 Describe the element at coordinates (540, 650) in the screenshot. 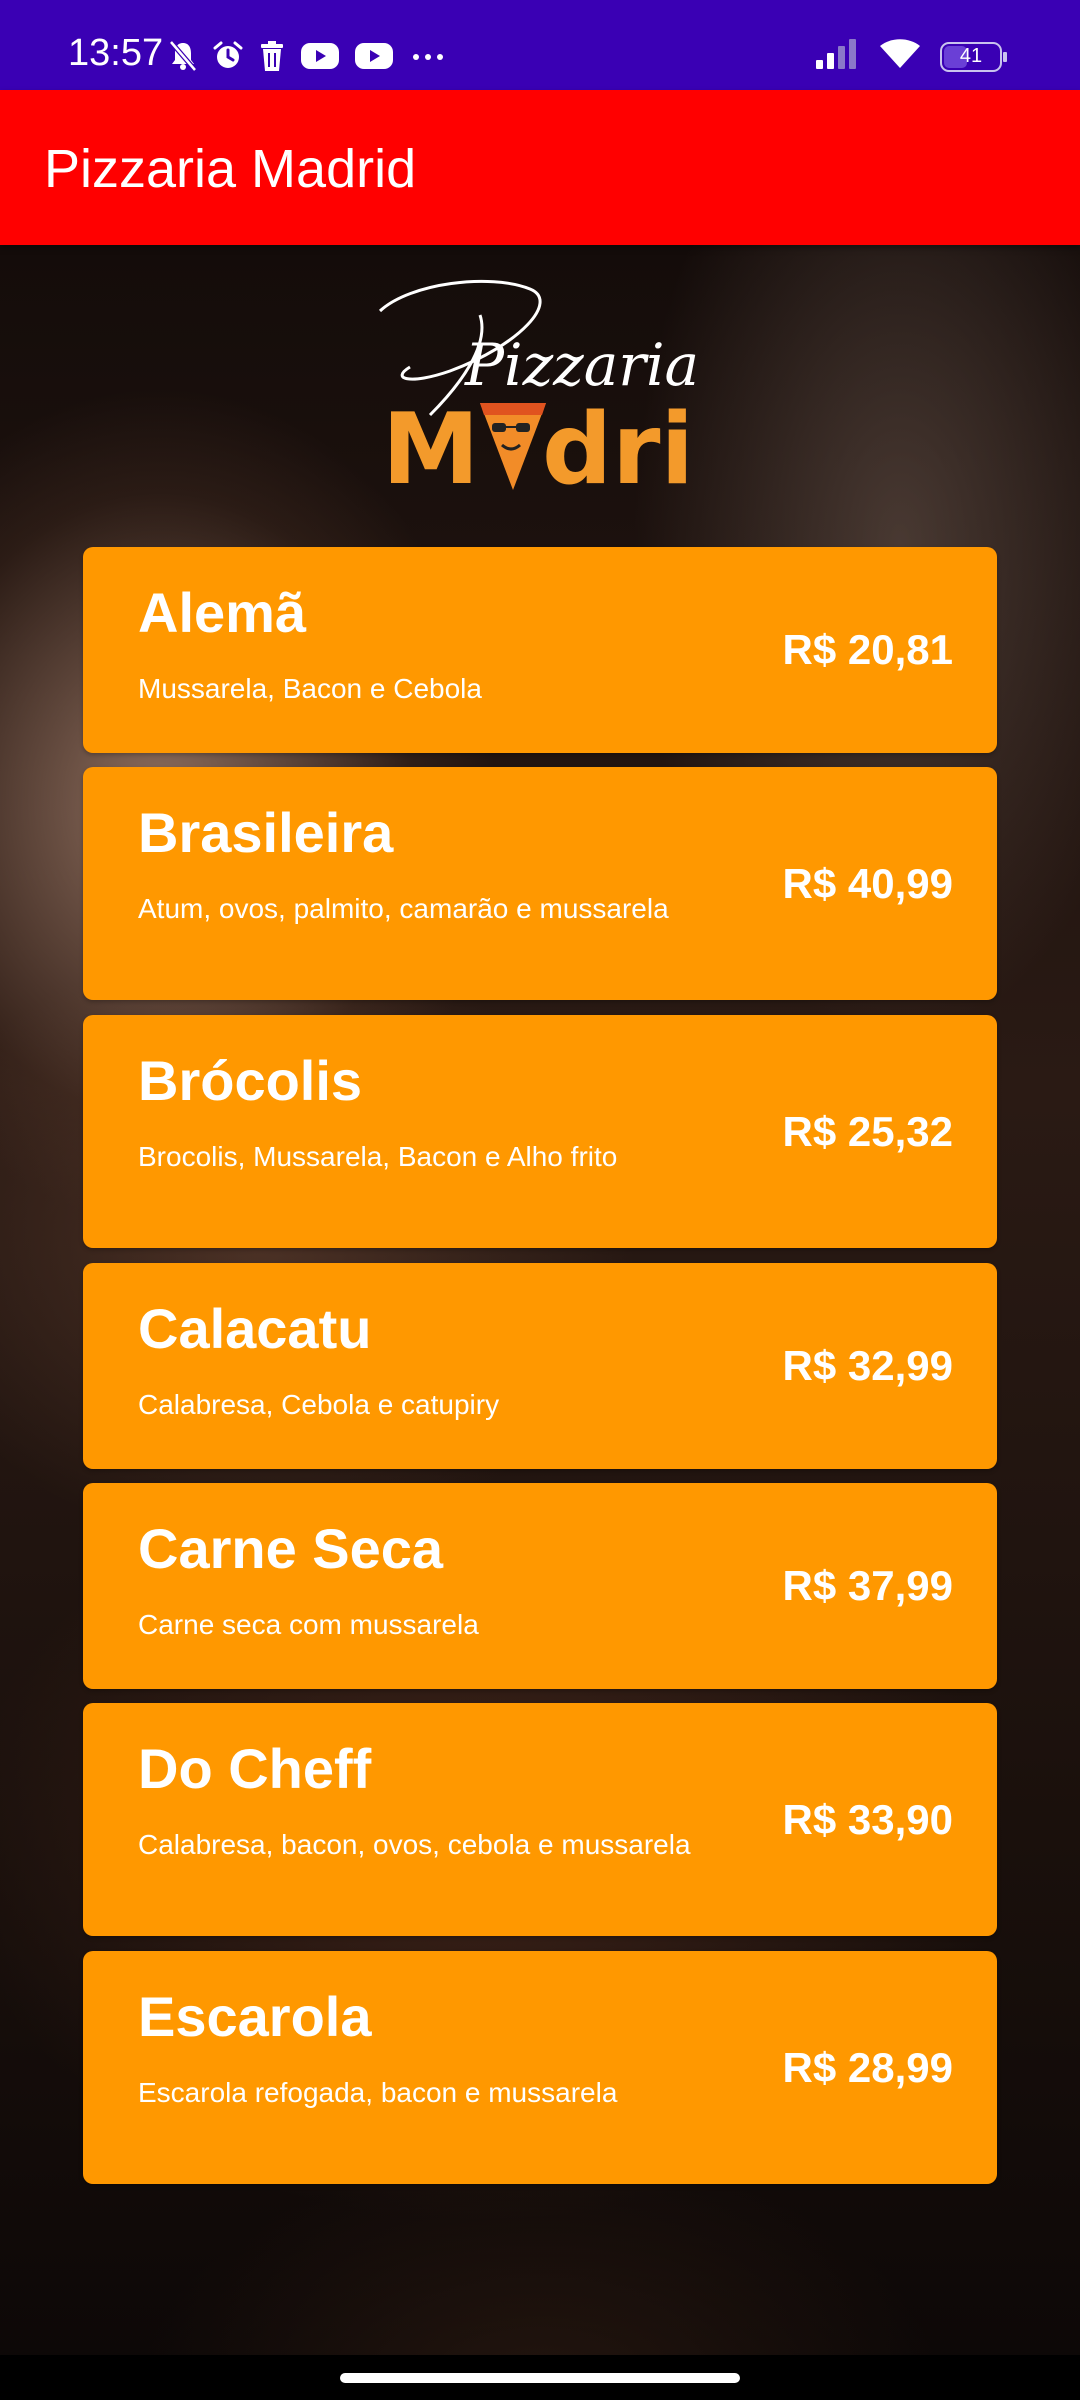

I see `menu-item-card: Alemã Mussarela, Bacon e Cebola R$ 20,81` at that location.